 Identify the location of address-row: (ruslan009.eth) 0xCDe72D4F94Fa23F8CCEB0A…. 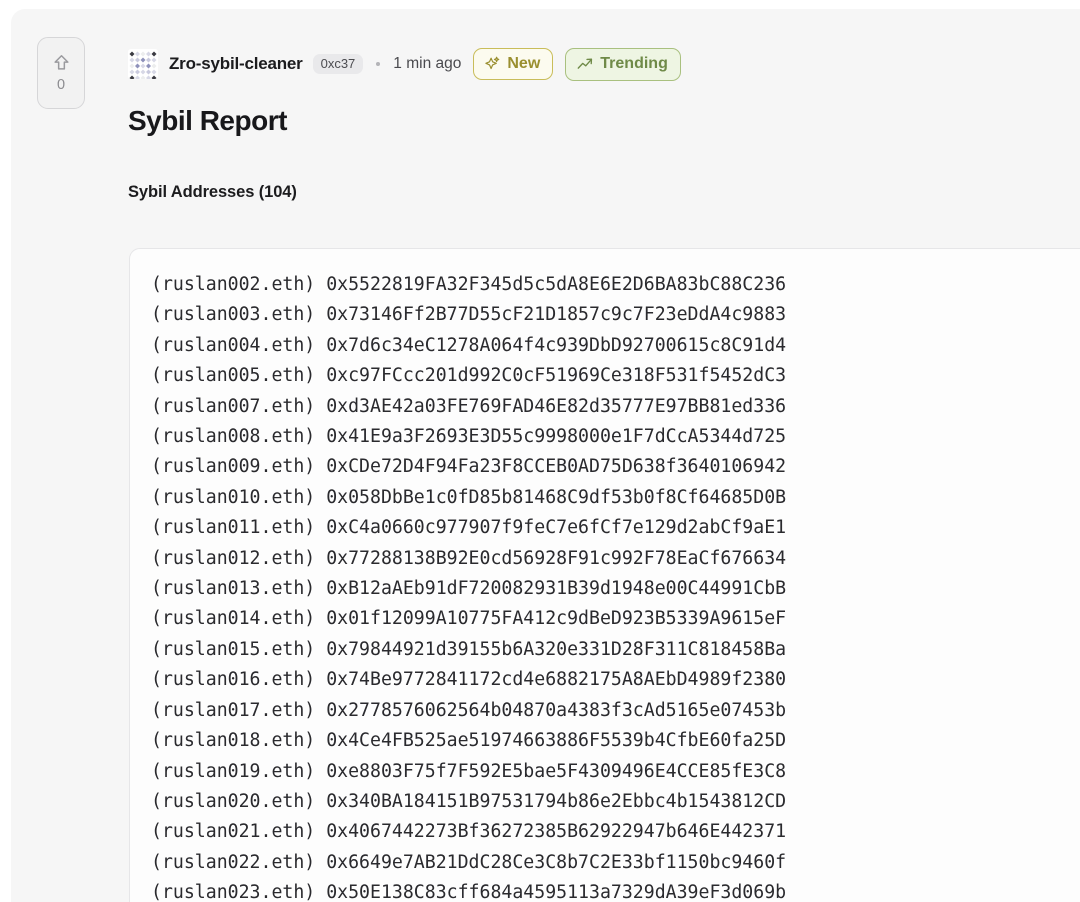
(615, 467).